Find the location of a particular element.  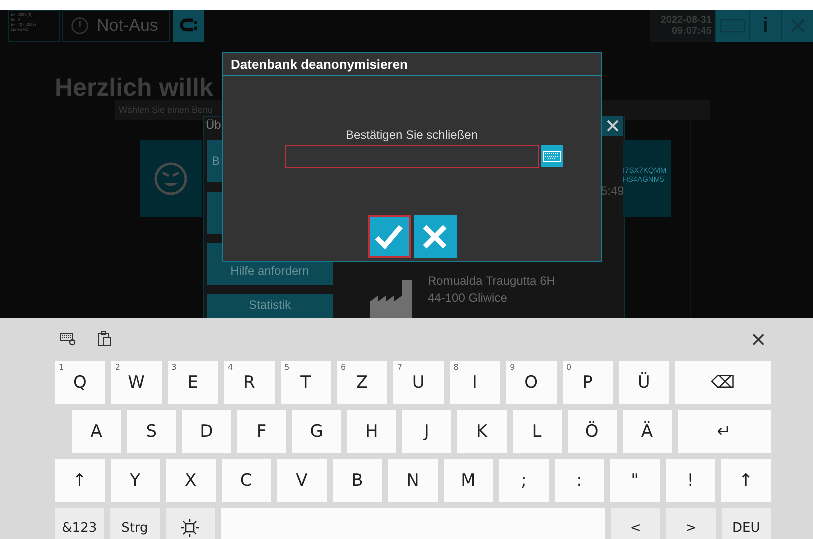

keyboard-key: K is located at coordinates (481, 431).